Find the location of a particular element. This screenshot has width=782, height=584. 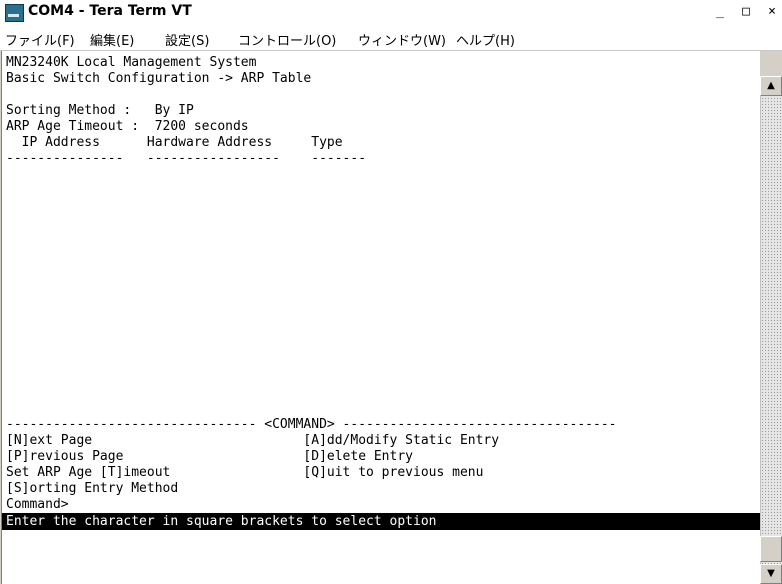

maximize-button: □ is located at coordinates (746, 12).